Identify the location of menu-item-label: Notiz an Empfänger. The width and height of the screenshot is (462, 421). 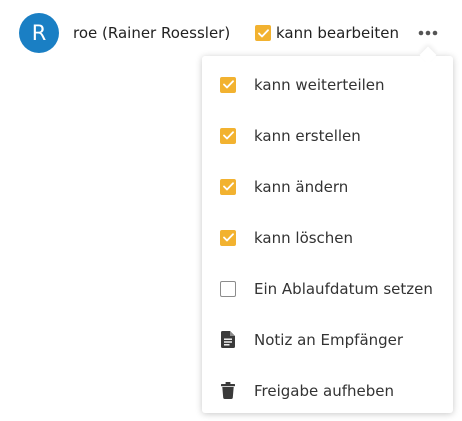
(329, 339).